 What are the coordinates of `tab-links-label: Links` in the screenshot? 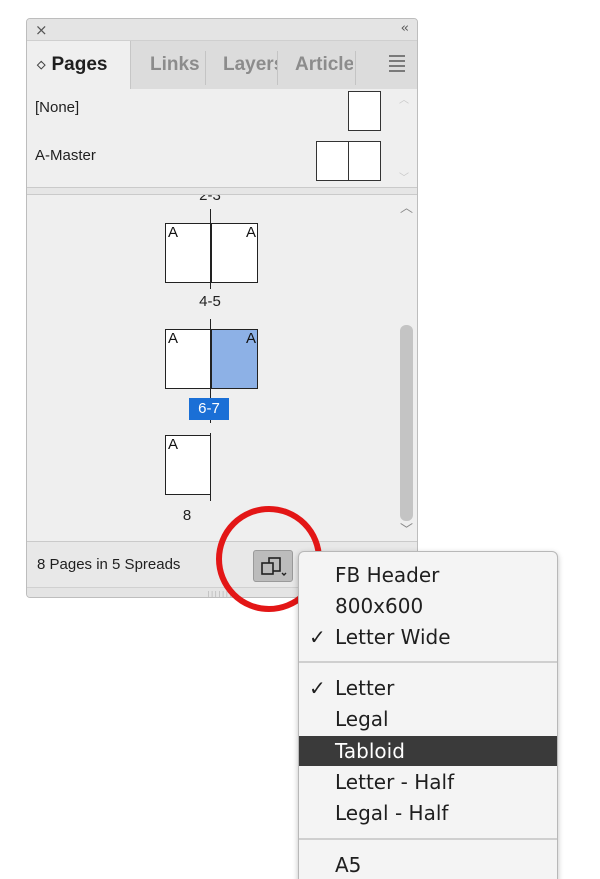 It's located at (175, 64).